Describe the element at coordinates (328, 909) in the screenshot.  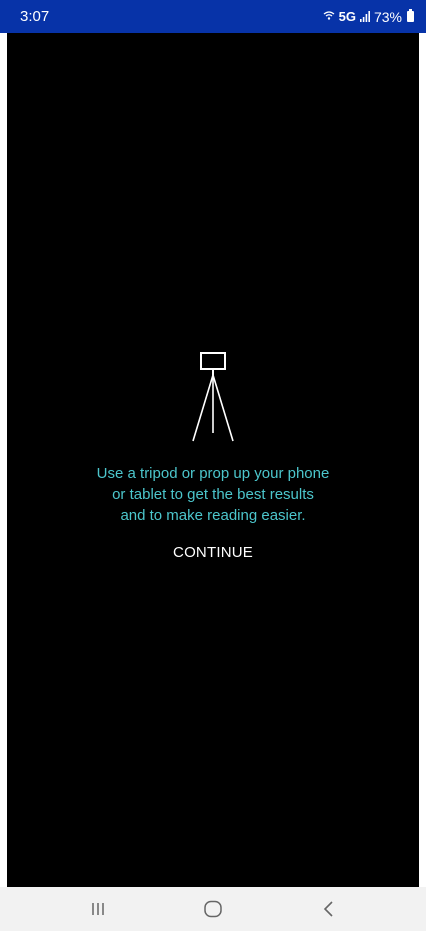
I see `back-icon` at that location.